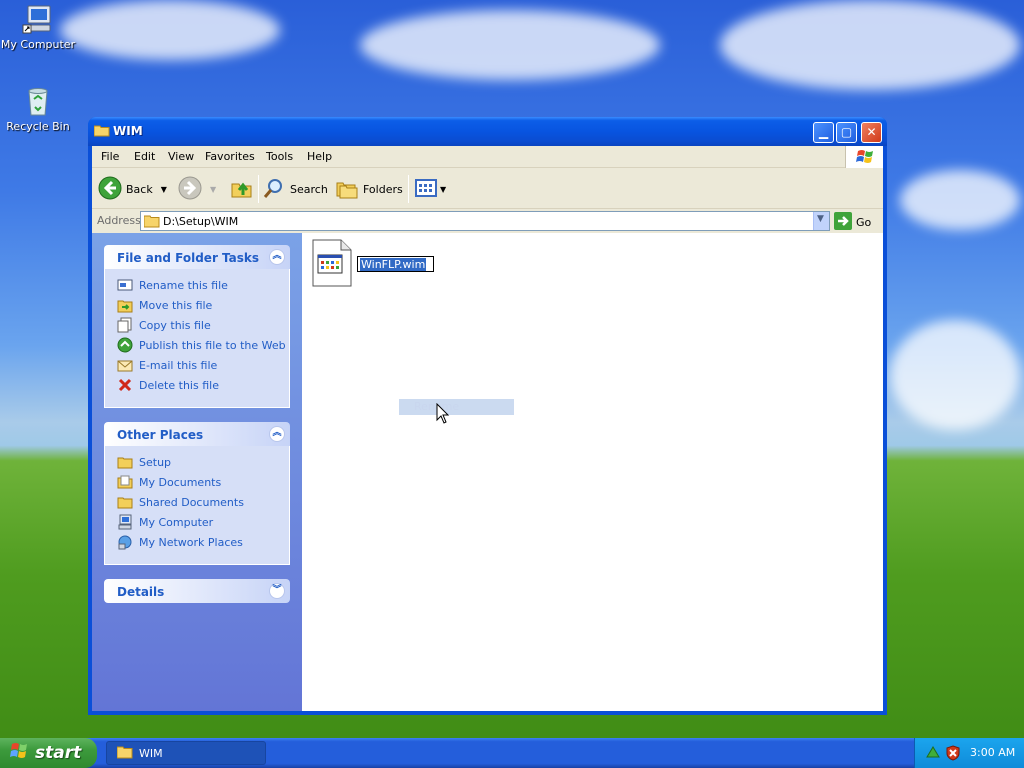 The height and width of the screenshot is (768, 1024). I want to click on menu-view: View, so click(181, 156).